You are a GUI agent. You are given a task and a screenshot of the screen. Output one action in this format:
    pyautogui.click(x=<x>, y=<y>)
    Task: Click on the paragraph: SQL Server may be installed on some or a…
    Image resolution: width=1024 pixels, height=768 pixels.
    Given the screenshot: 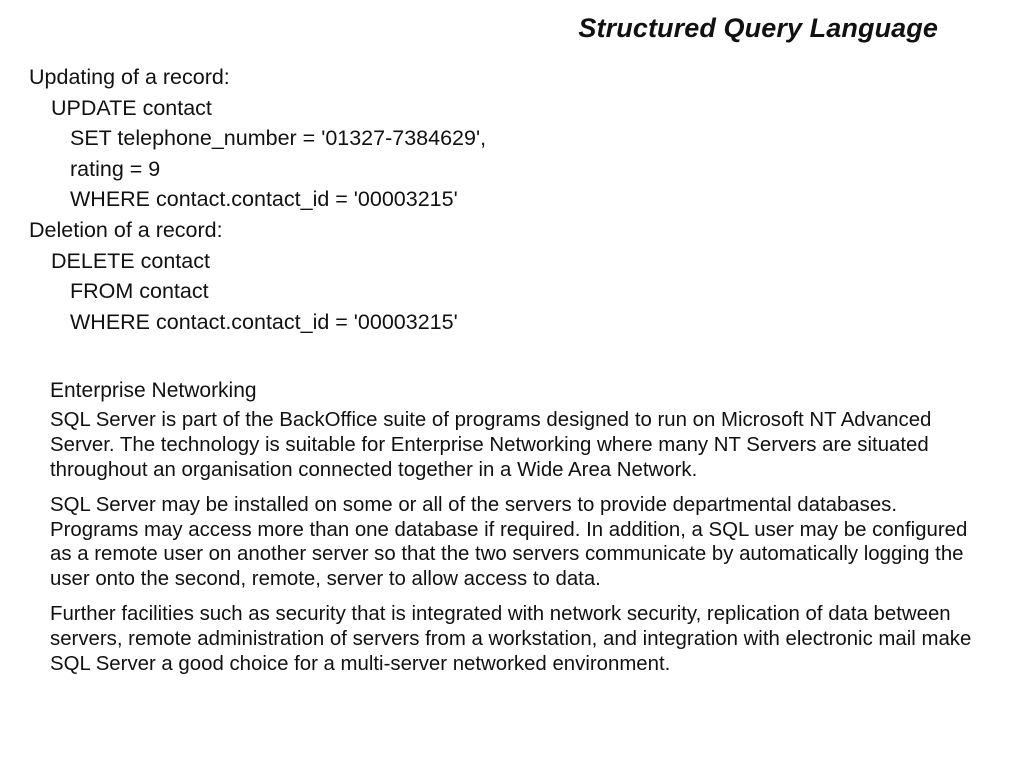 What is the action you would take?
    pyautogui.click(x=509, y=542)
    